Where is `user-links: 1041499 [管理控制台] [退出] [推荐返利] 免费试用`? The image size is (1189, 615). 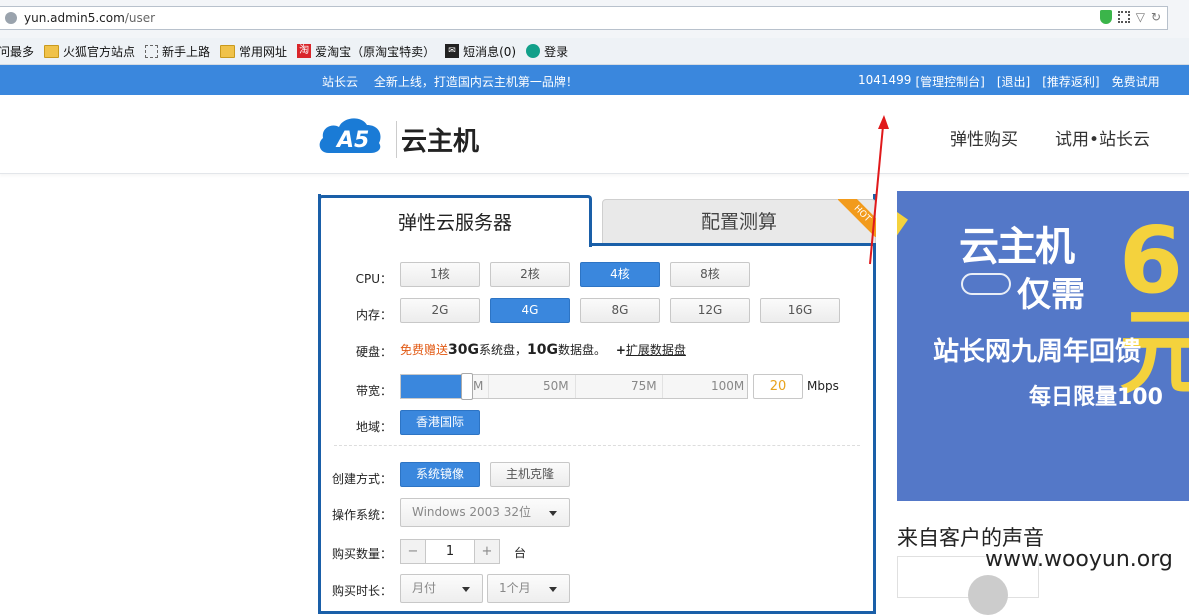 user-links: 1041499 [管理控制台] [退出] [推荐返利] 免费试用 is located at coordinates (1009, 81).